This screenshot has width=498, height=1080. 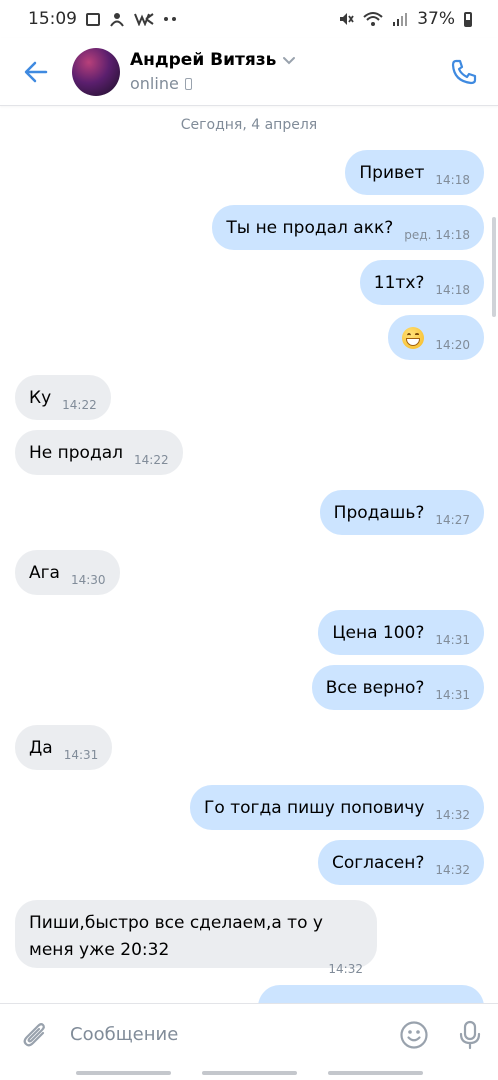 I want to click on voice-message-button, so click(x=470, y=1035).